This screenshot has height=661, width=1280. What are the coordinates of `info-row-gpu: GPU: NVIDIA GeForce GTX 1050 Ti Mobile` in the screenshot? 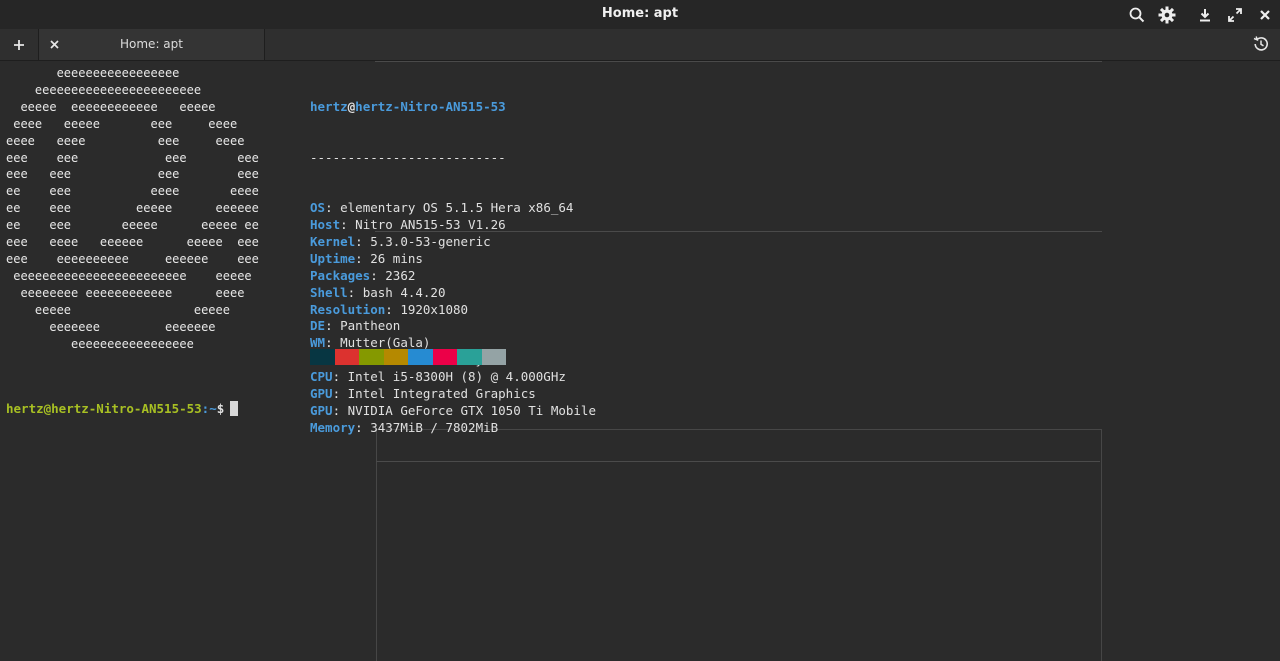 It's located at (453, 410).